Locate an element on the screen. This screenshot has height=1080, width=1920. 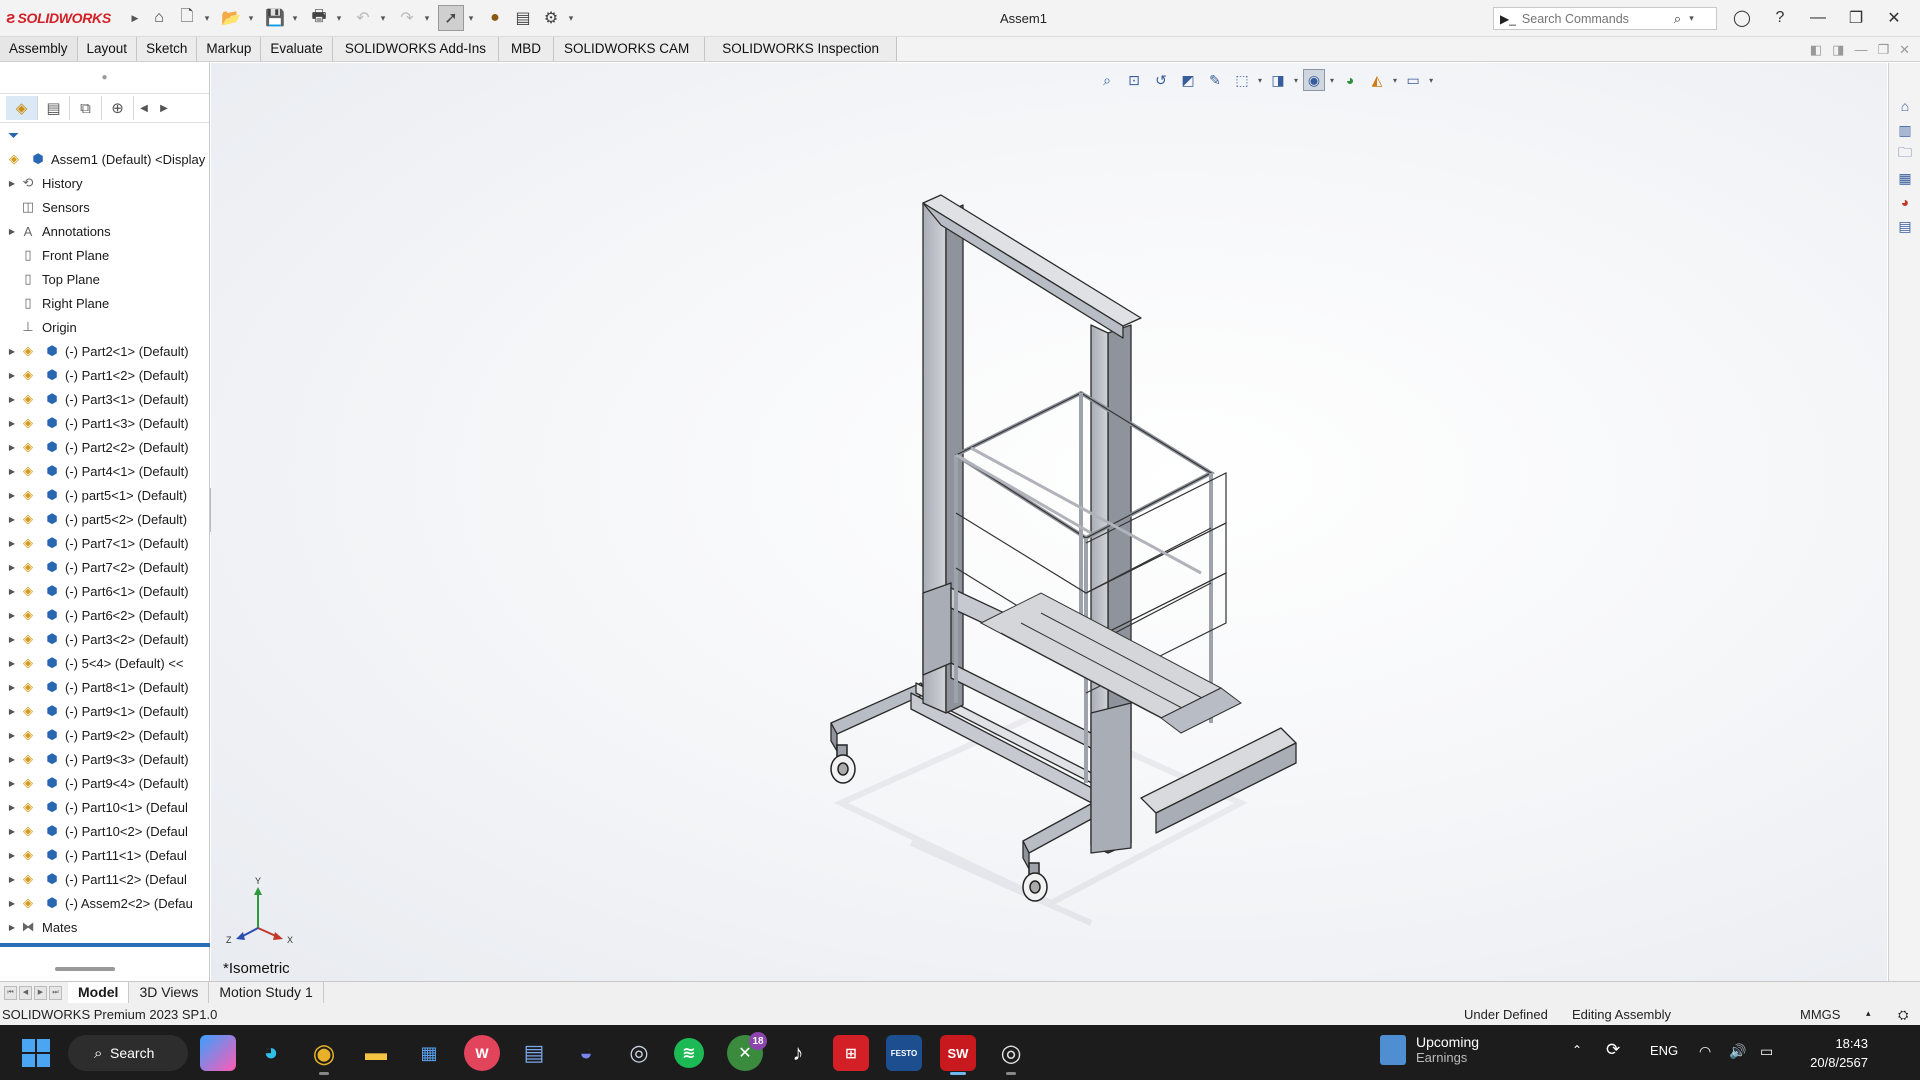
obs-studio-icon: ◎ is located at coordinates (1011, 1055).